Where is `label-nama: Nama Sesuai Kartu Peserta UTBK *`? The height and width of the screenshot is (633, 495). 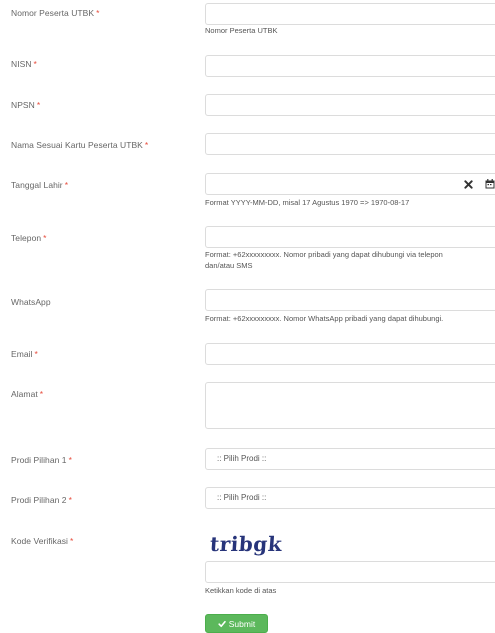 label-nama: Nama Sesuai Kartu Peserta UTBK * is located at coordinates (79, 145).